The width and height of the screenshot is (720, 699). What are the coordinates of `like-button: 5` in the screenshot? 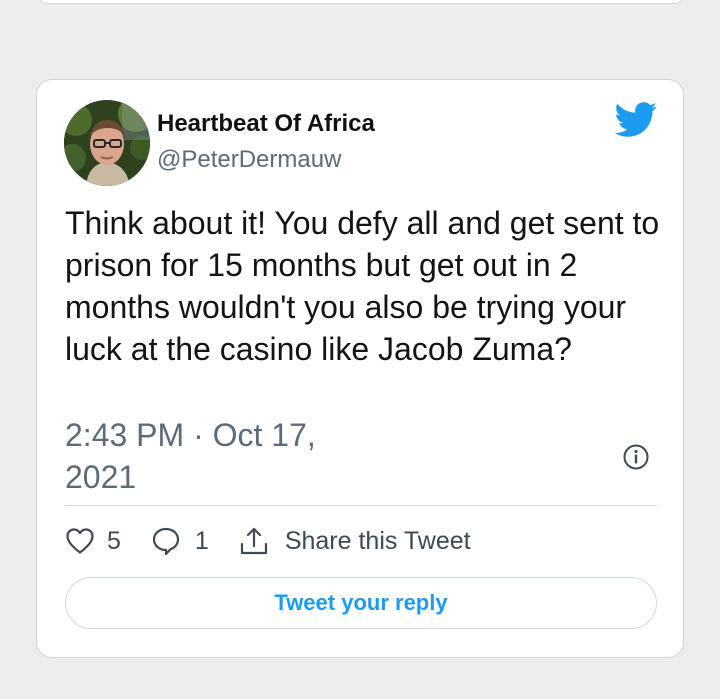 It's located at (93, 541).